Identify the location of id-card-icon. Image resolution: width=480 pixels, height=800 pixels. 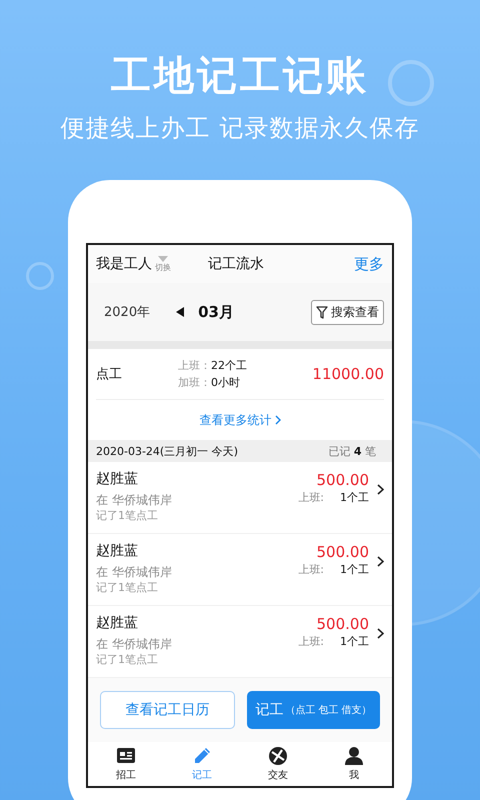
(126, 756).